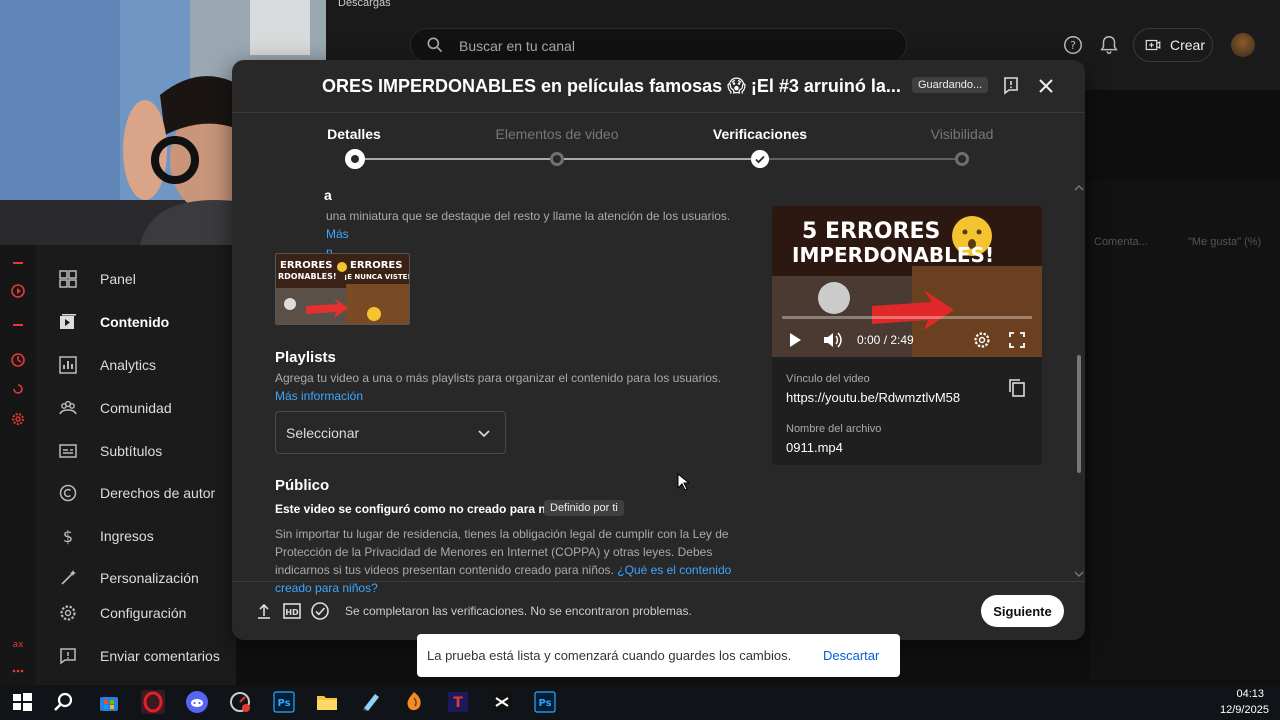 This screenshot has height=720, width=1280. Describe the element at coordinates (319, 396) in the screenshot. I see `playlists-more-link: Más información` at that location.